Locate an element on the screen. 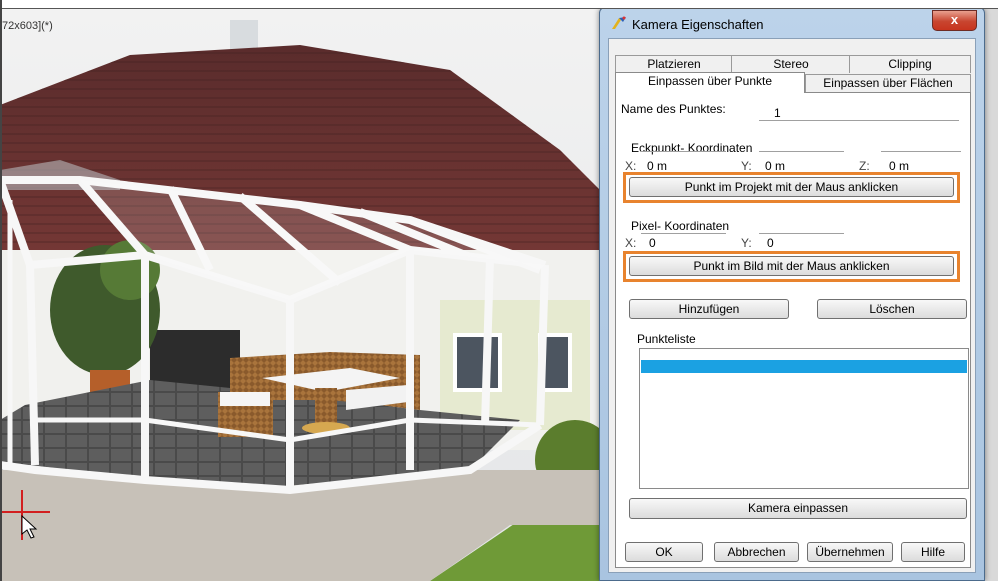 The width and height of the screenshot is (998, 581). corner-y-label: Y: is located at coordinates (746, 166).